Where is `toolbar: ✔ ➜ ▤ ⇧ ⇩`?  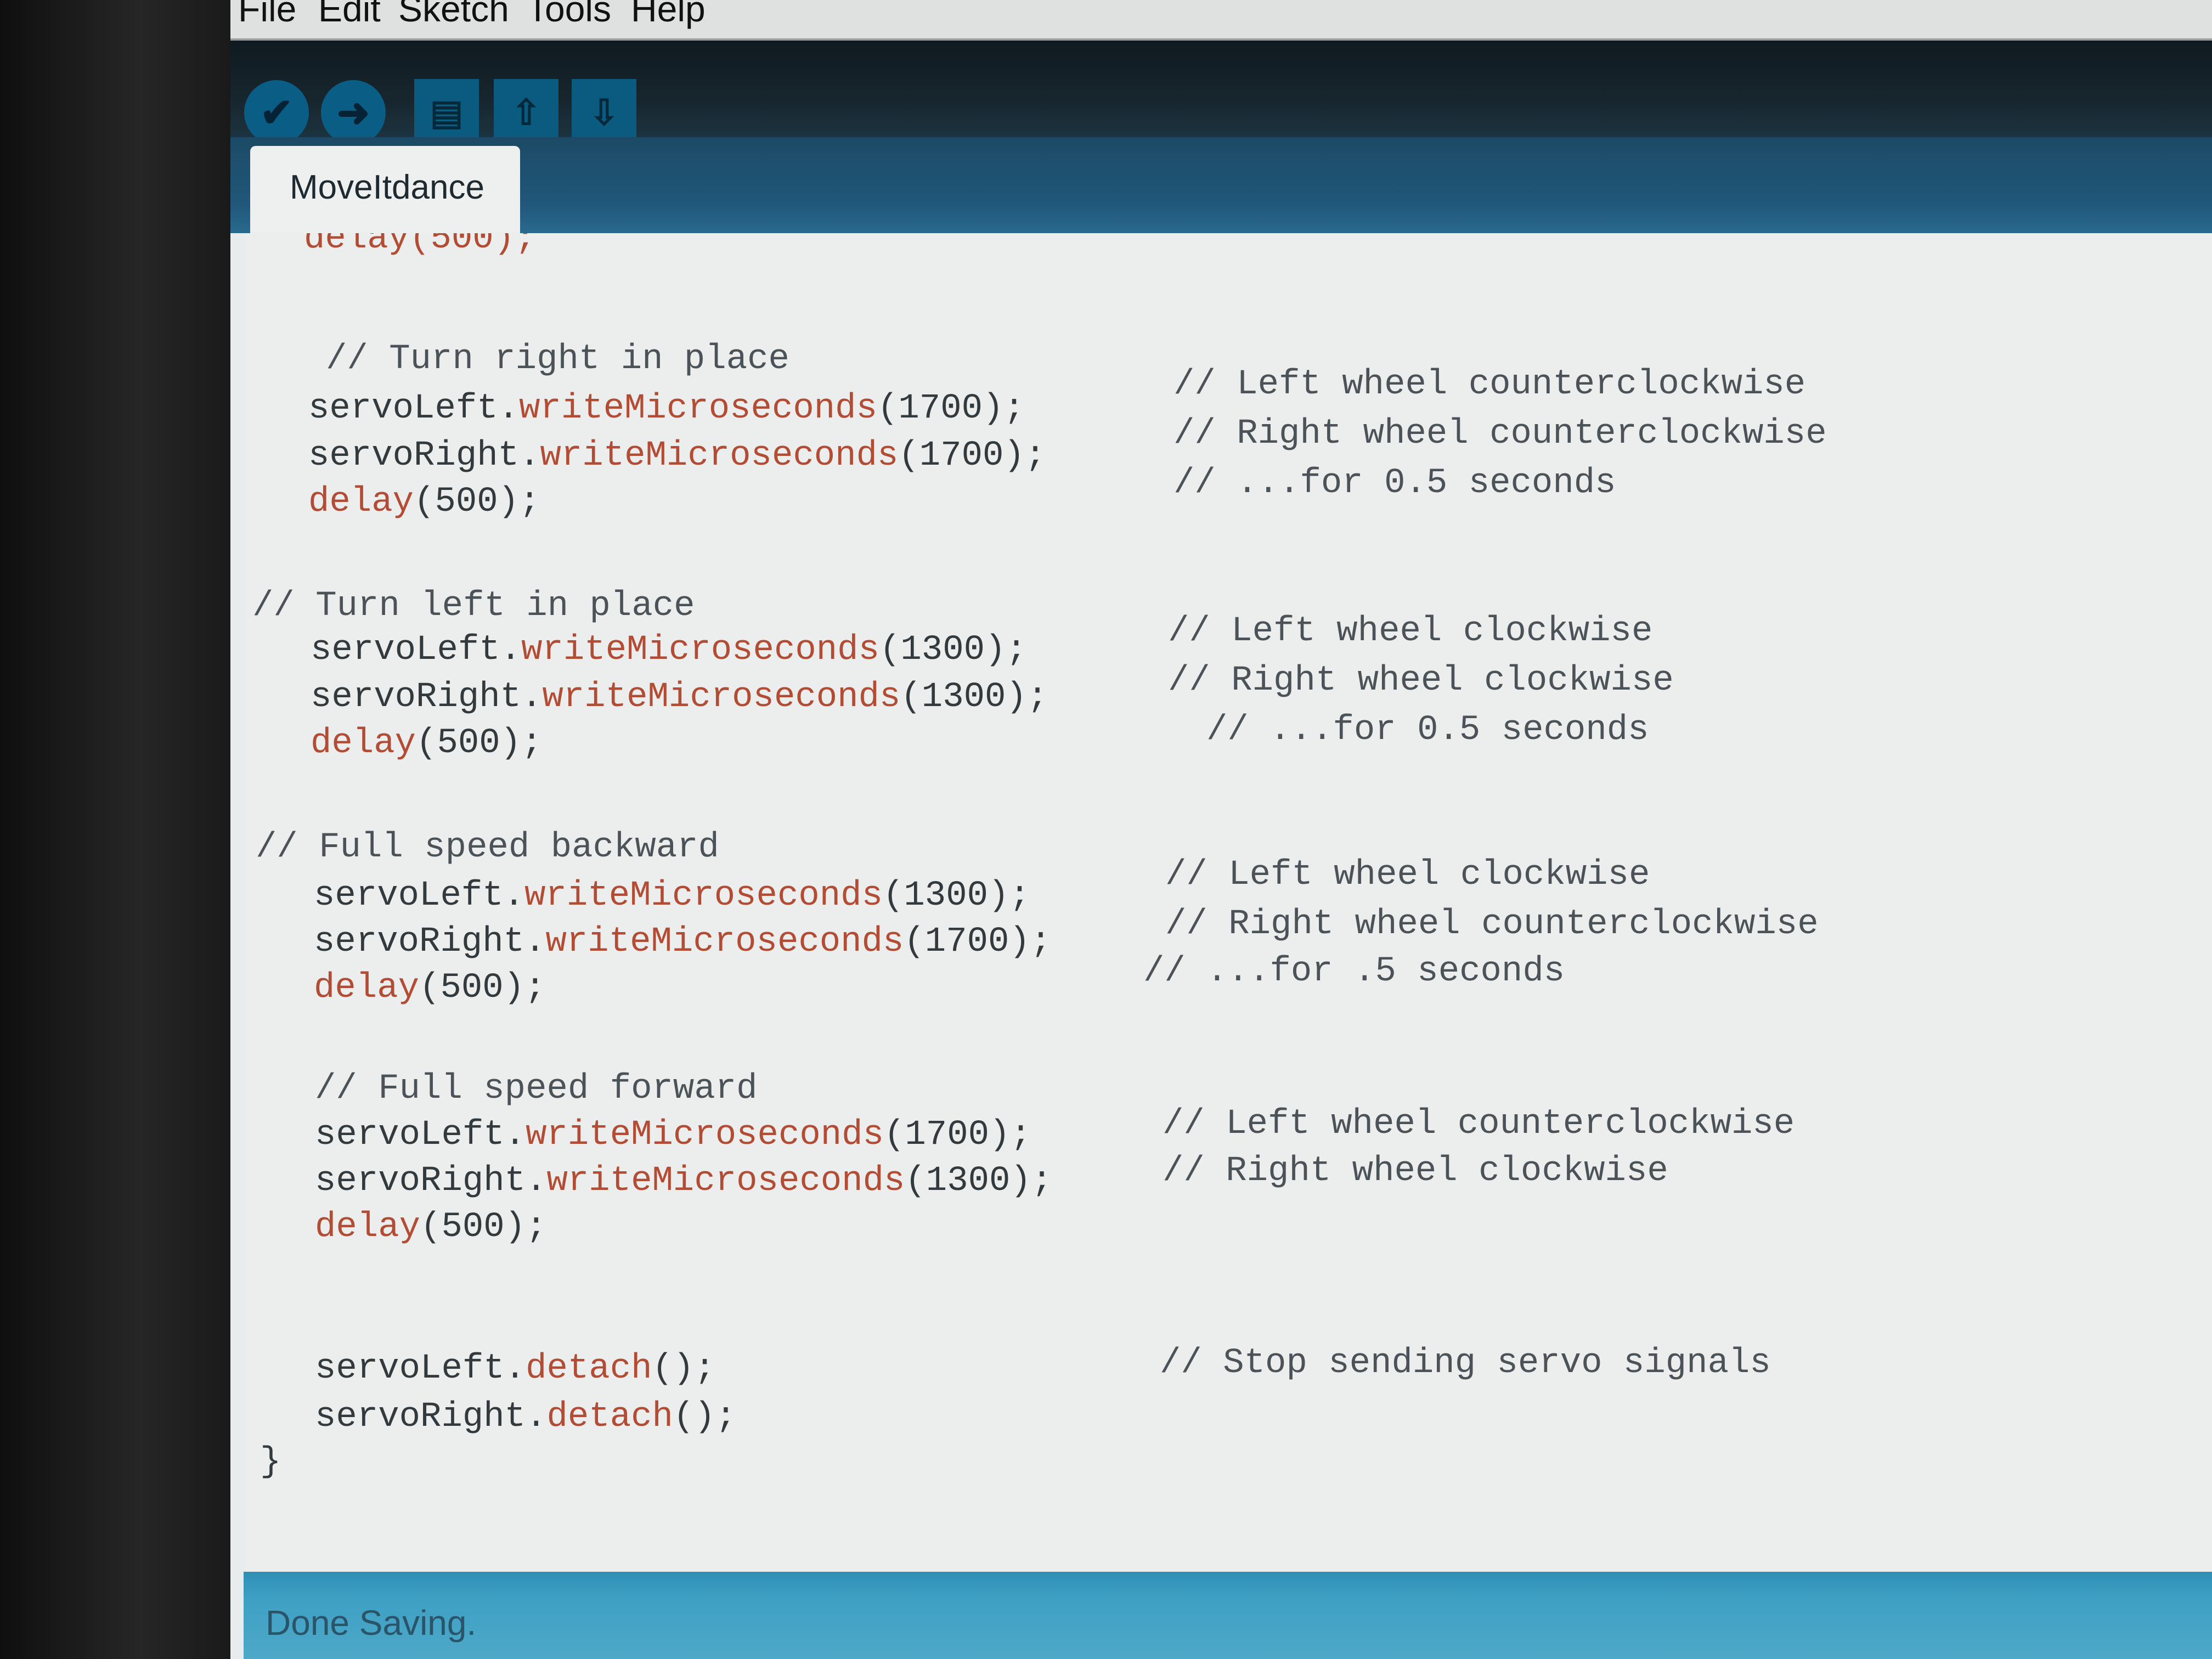 toolbar: ✔ ➜ ▤ ⇧ ⇩ is located at coordinates (1221, 93).